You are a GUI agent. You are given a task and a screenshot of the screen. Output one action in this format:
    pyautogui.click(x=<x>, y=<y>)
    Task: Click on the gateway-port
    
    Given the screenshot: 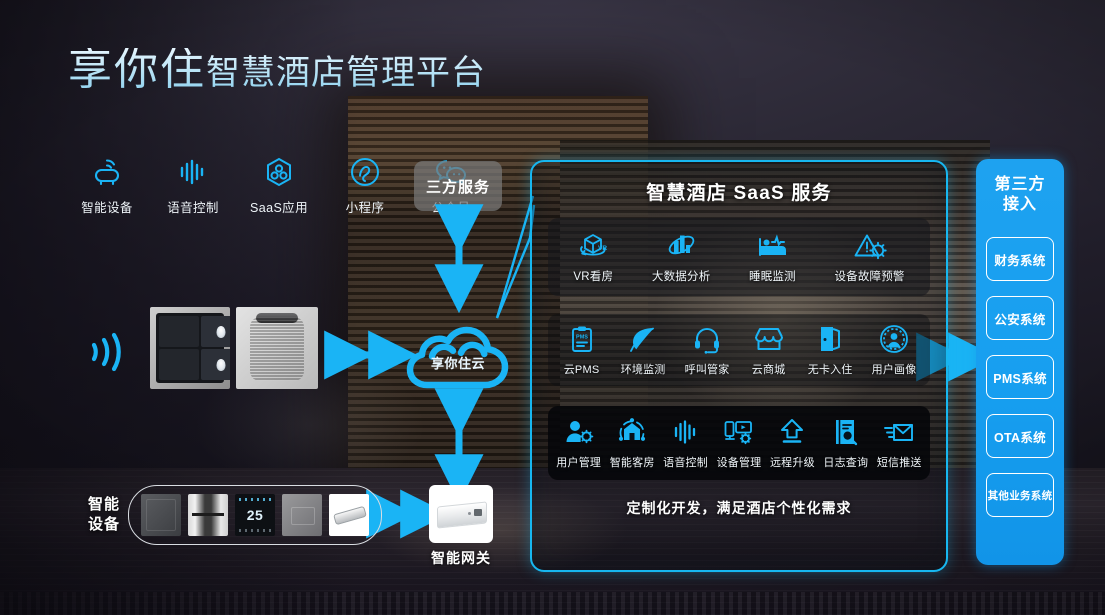 What is the action you would take?
    pyautogui.click(x=478, y=512)
    